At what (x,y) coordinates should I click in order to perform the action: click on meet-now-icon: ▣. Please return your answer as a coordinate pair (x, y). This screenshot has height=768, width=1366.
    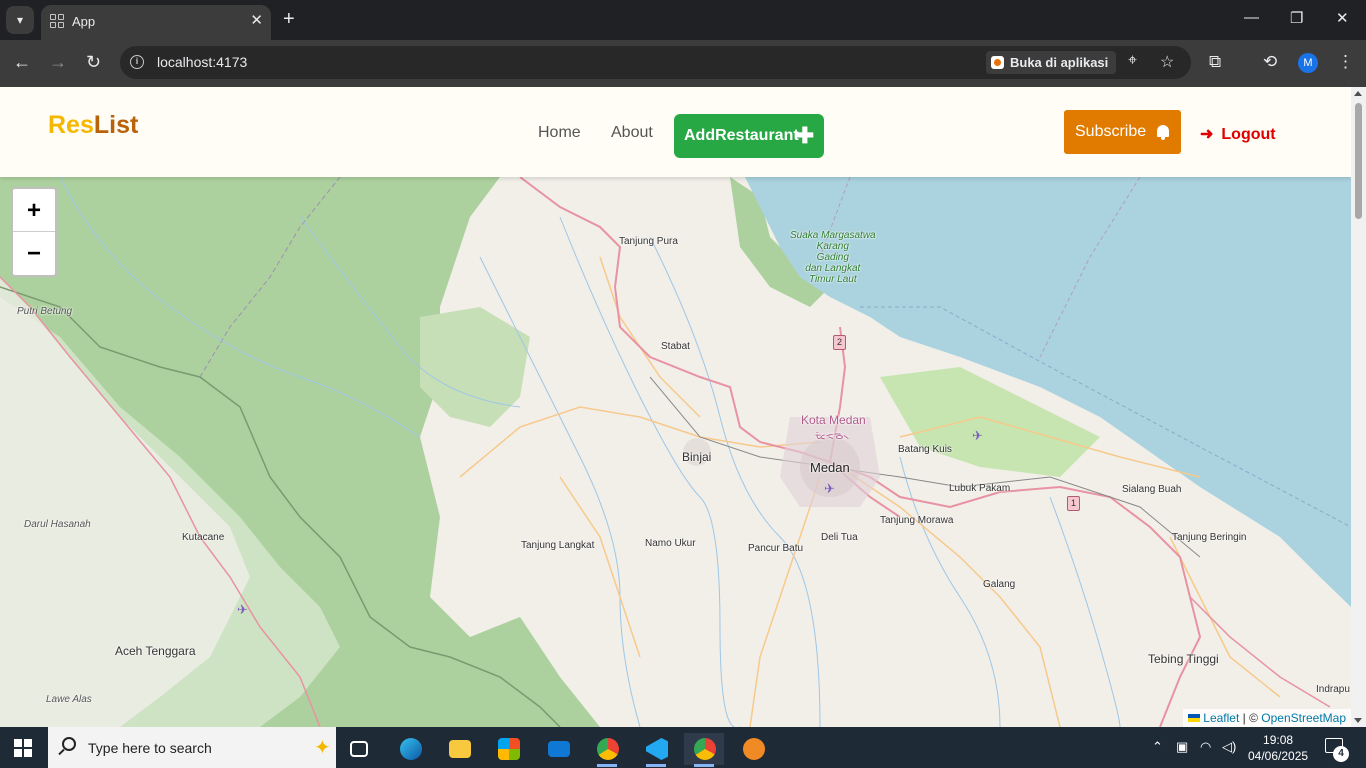
    Looking at the image, I should click on (1182, 747).